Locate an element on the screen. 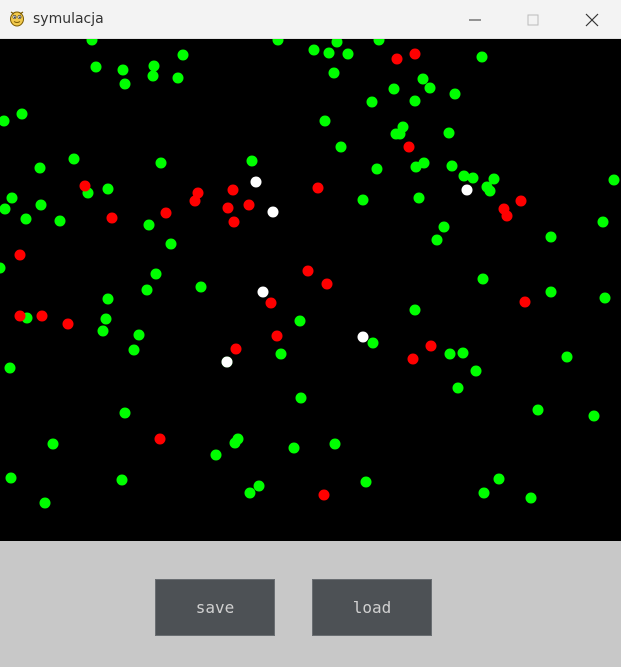  load-button: load is located at coordinates (372, 607).